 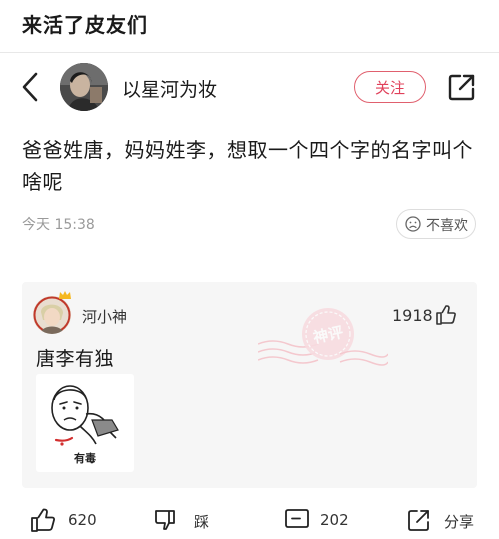 I want to click on thumbs-down-icon, so click(x=165, y=520).